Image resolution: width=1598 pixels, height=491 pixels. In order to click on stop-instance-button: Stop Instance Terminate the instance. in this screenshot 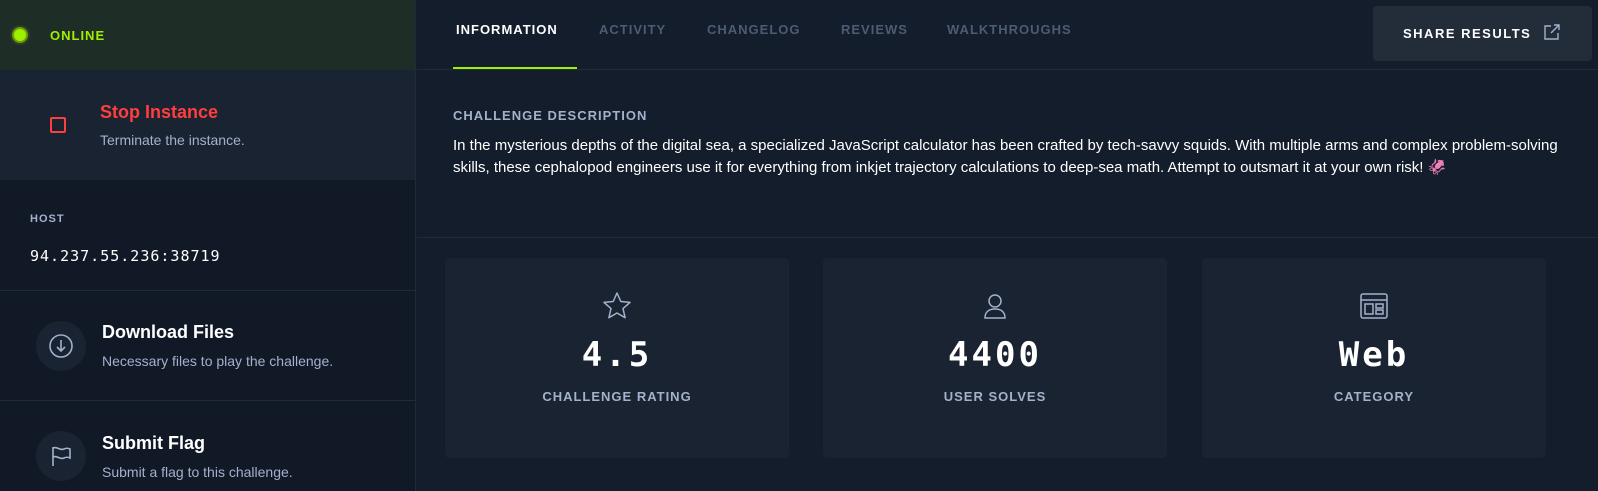, I will do `click(207, 125)`.